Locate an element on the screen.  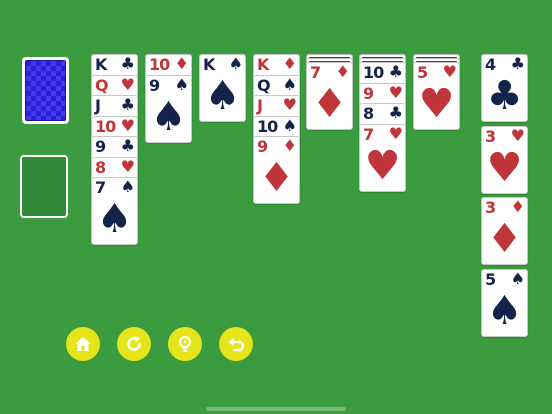
tableau-card: K ♠ ♠ is located at coordinates (222, 88).